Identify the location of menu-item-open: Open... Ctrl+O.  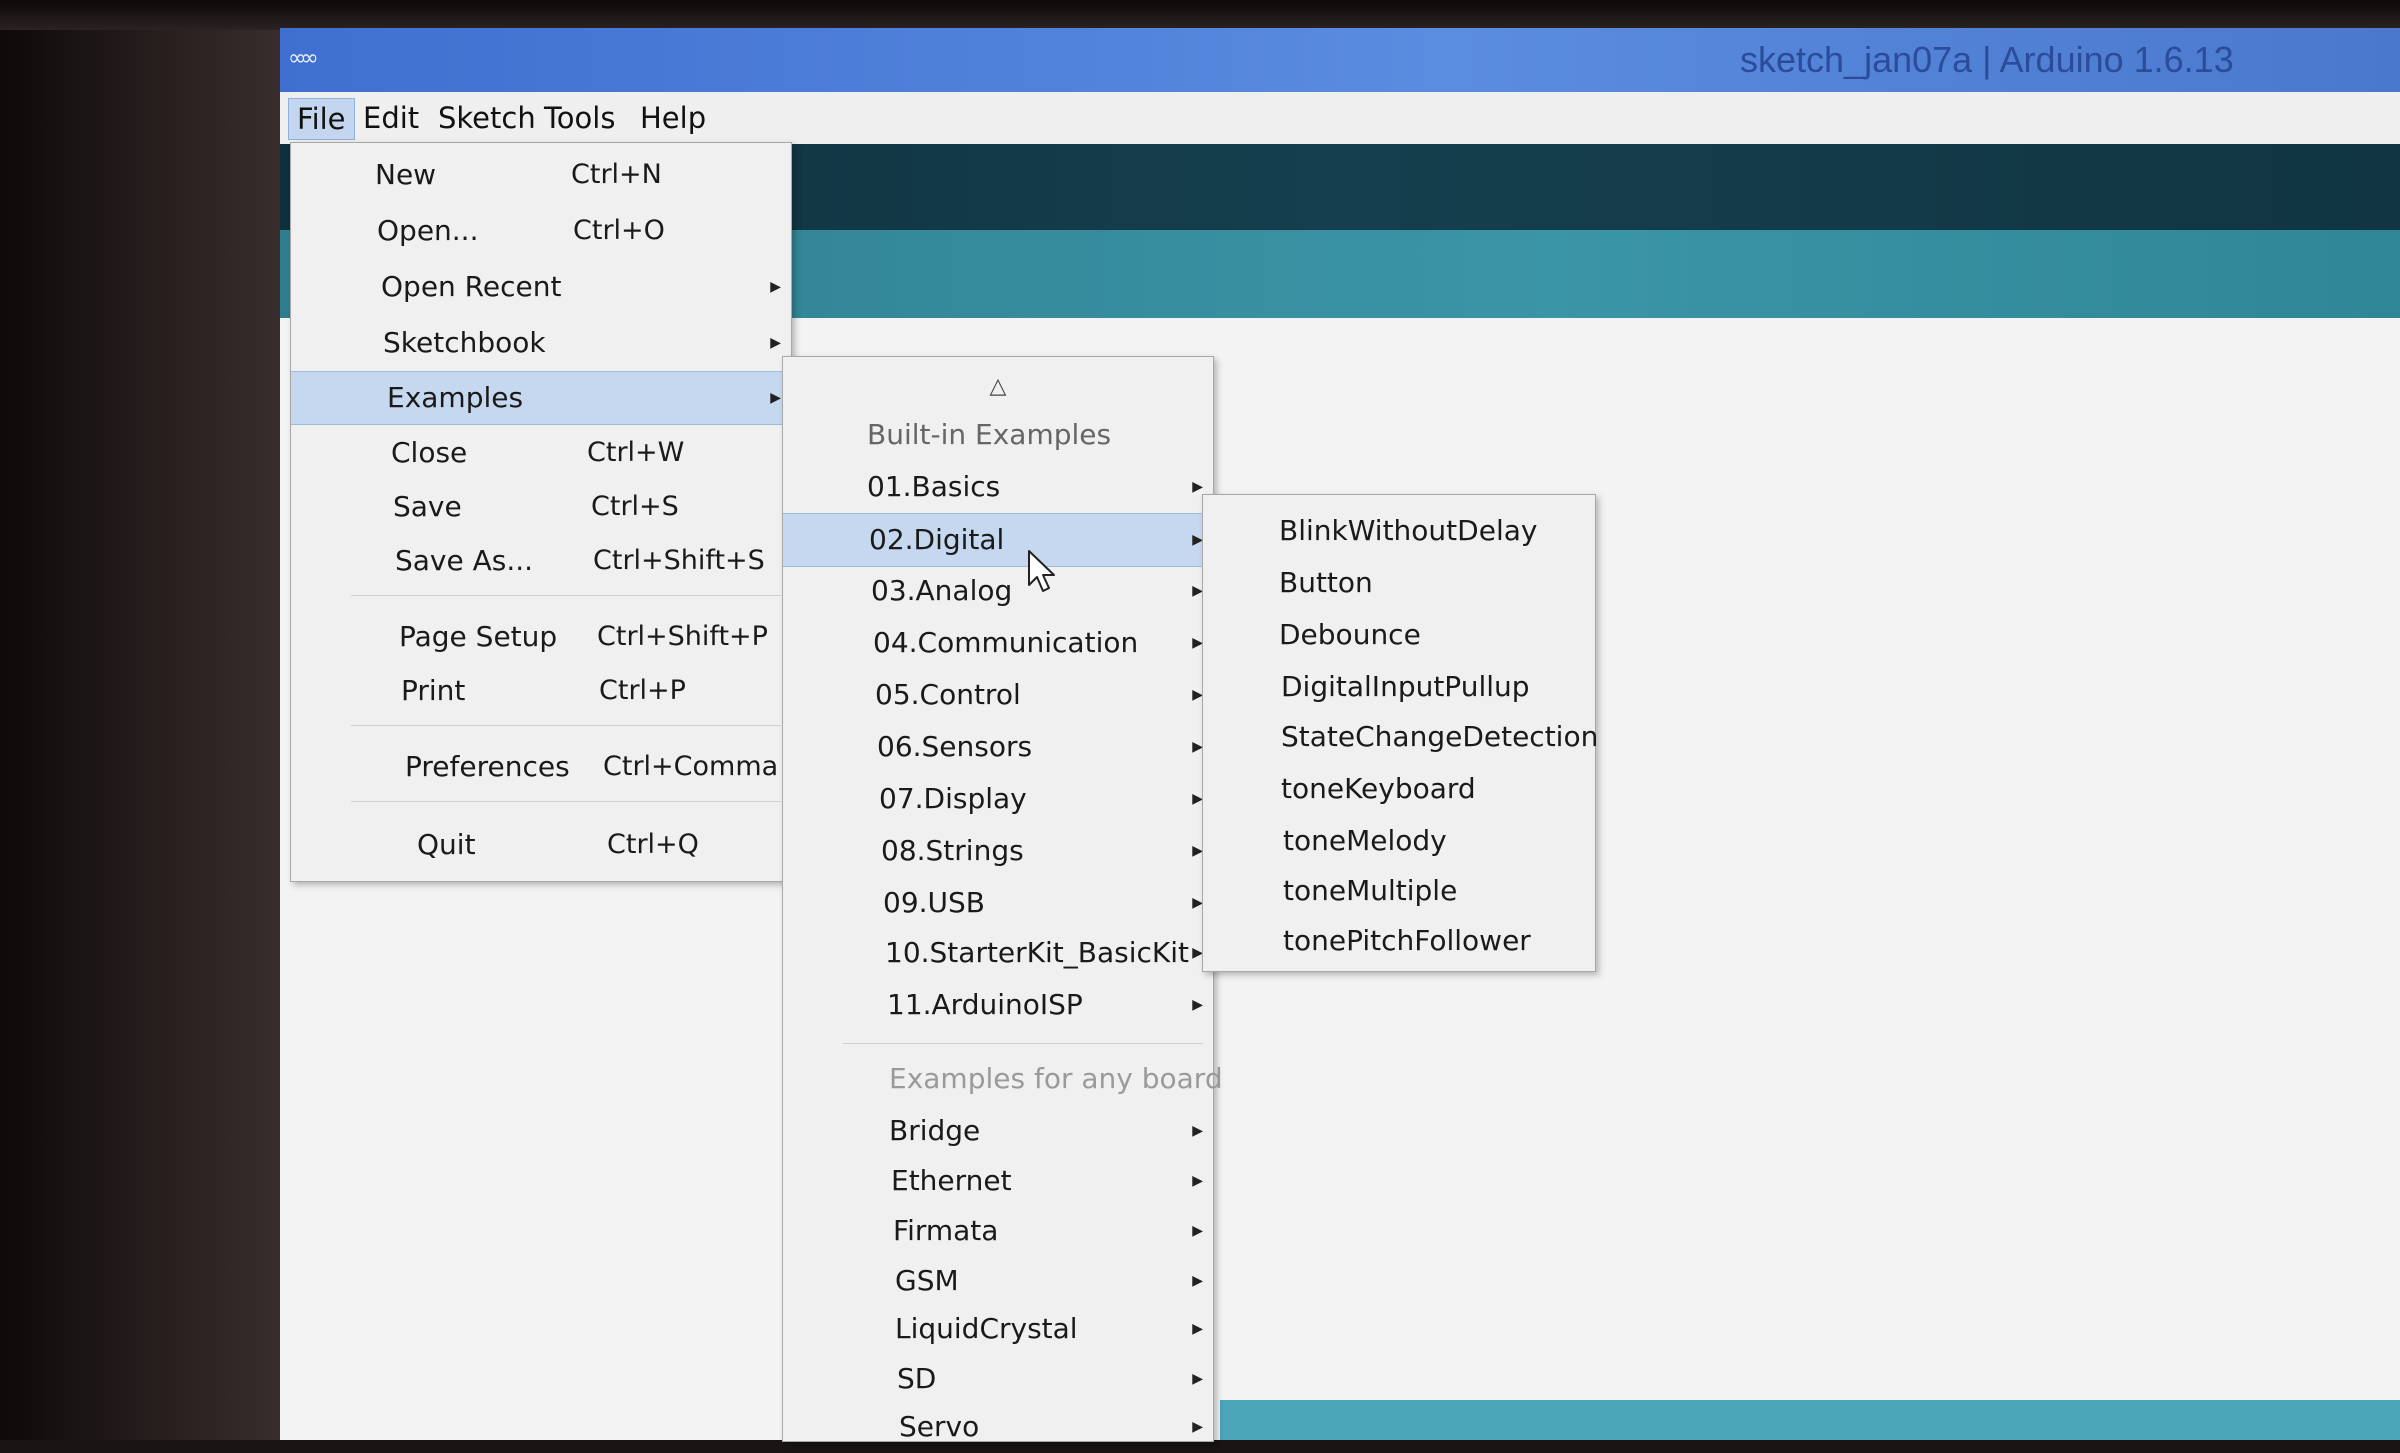
(541, 231).